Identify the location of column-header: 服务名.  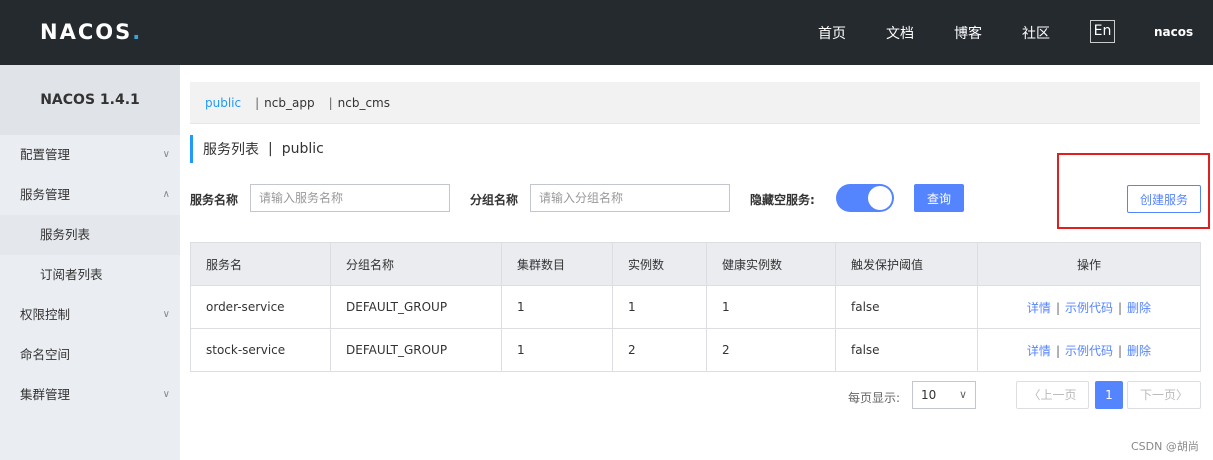
(260, 264).